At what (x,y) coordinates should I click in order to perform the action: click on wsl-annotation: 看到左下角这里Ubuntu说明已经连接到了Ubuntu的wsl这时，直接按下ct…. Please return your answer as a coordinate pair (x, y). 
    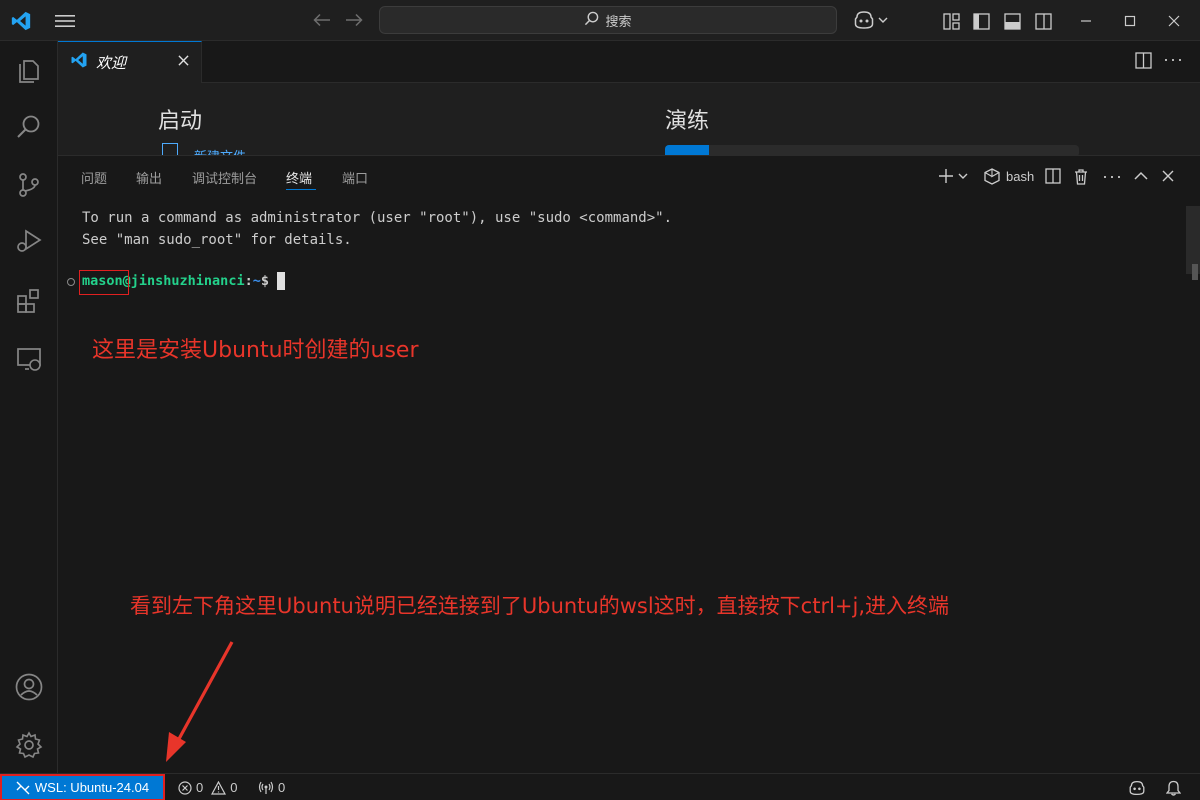
    Looking at the image, I should click on (540, 606).